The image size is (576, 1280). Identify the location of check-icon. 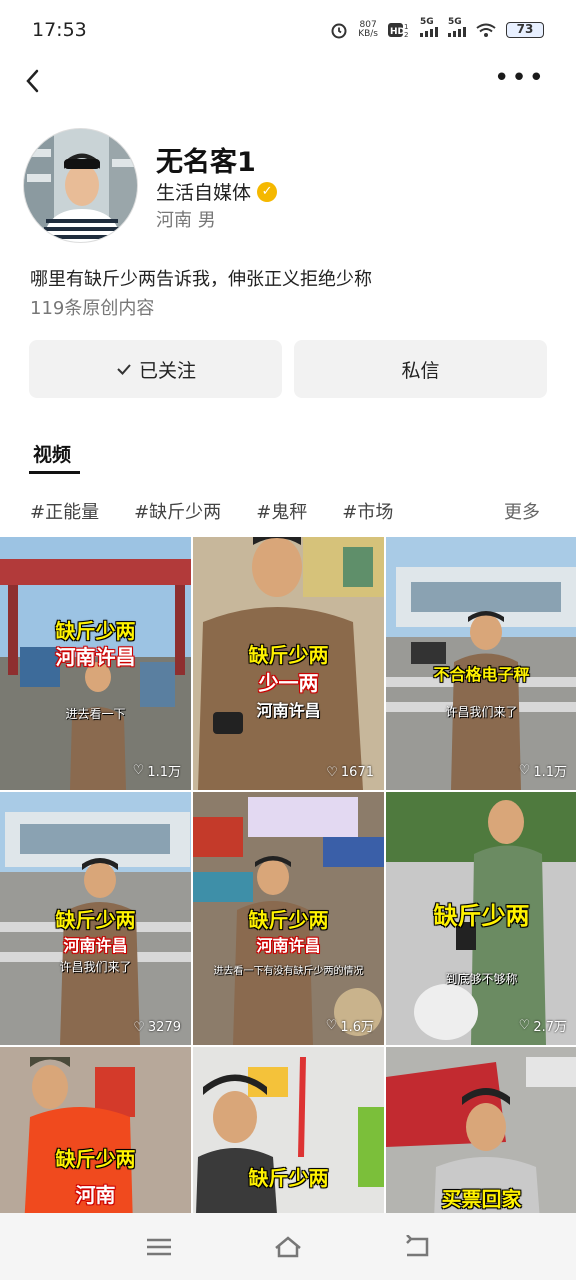
(124, 369).